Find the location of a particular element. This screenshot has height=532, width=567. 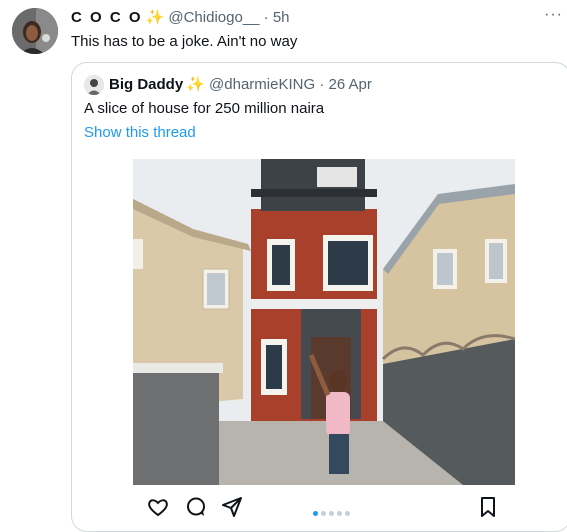

share-icon is located at coordinates (232, 507).